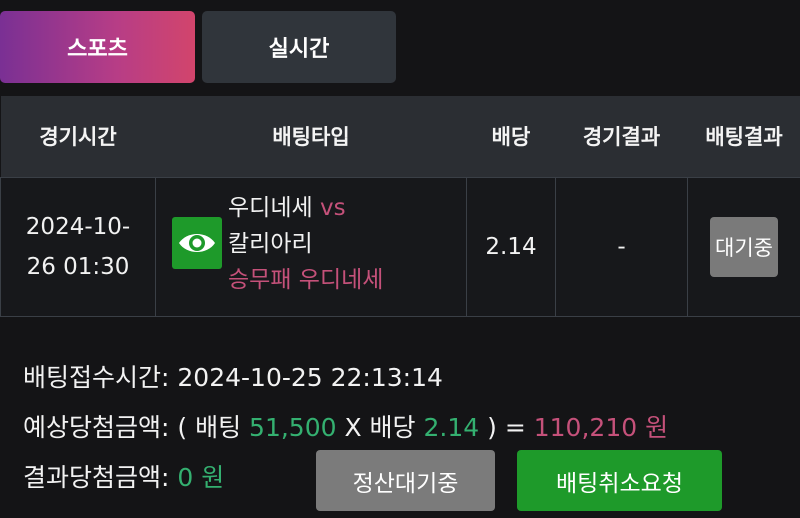 The width and height of the screenshot is (800, 518). Describe the element at coordinates (621, 246) in the screenshot. I see `match-result-cell: -` at that location.